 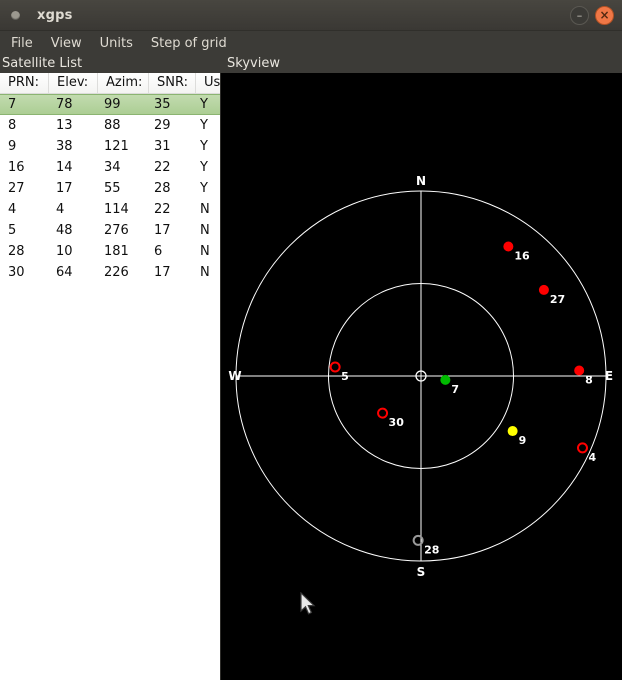 What do you see at coordinates (116, 272) in the screenshot?
I see `satellite-cell: 226` at bounding box center [116, 272].